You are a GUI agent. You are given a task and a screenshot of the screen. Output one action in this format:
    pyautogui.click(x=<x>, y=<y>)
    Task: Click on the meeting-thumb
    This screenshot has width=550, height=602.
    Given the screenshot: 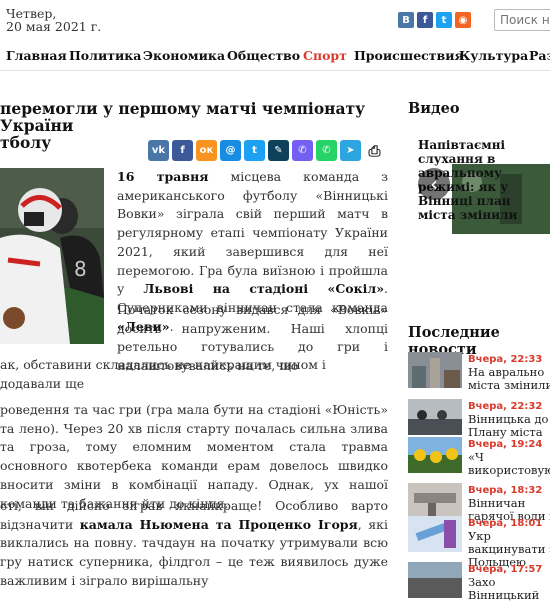 What is the action you would take?
    pyautogui.click(x=435, y=417)
    